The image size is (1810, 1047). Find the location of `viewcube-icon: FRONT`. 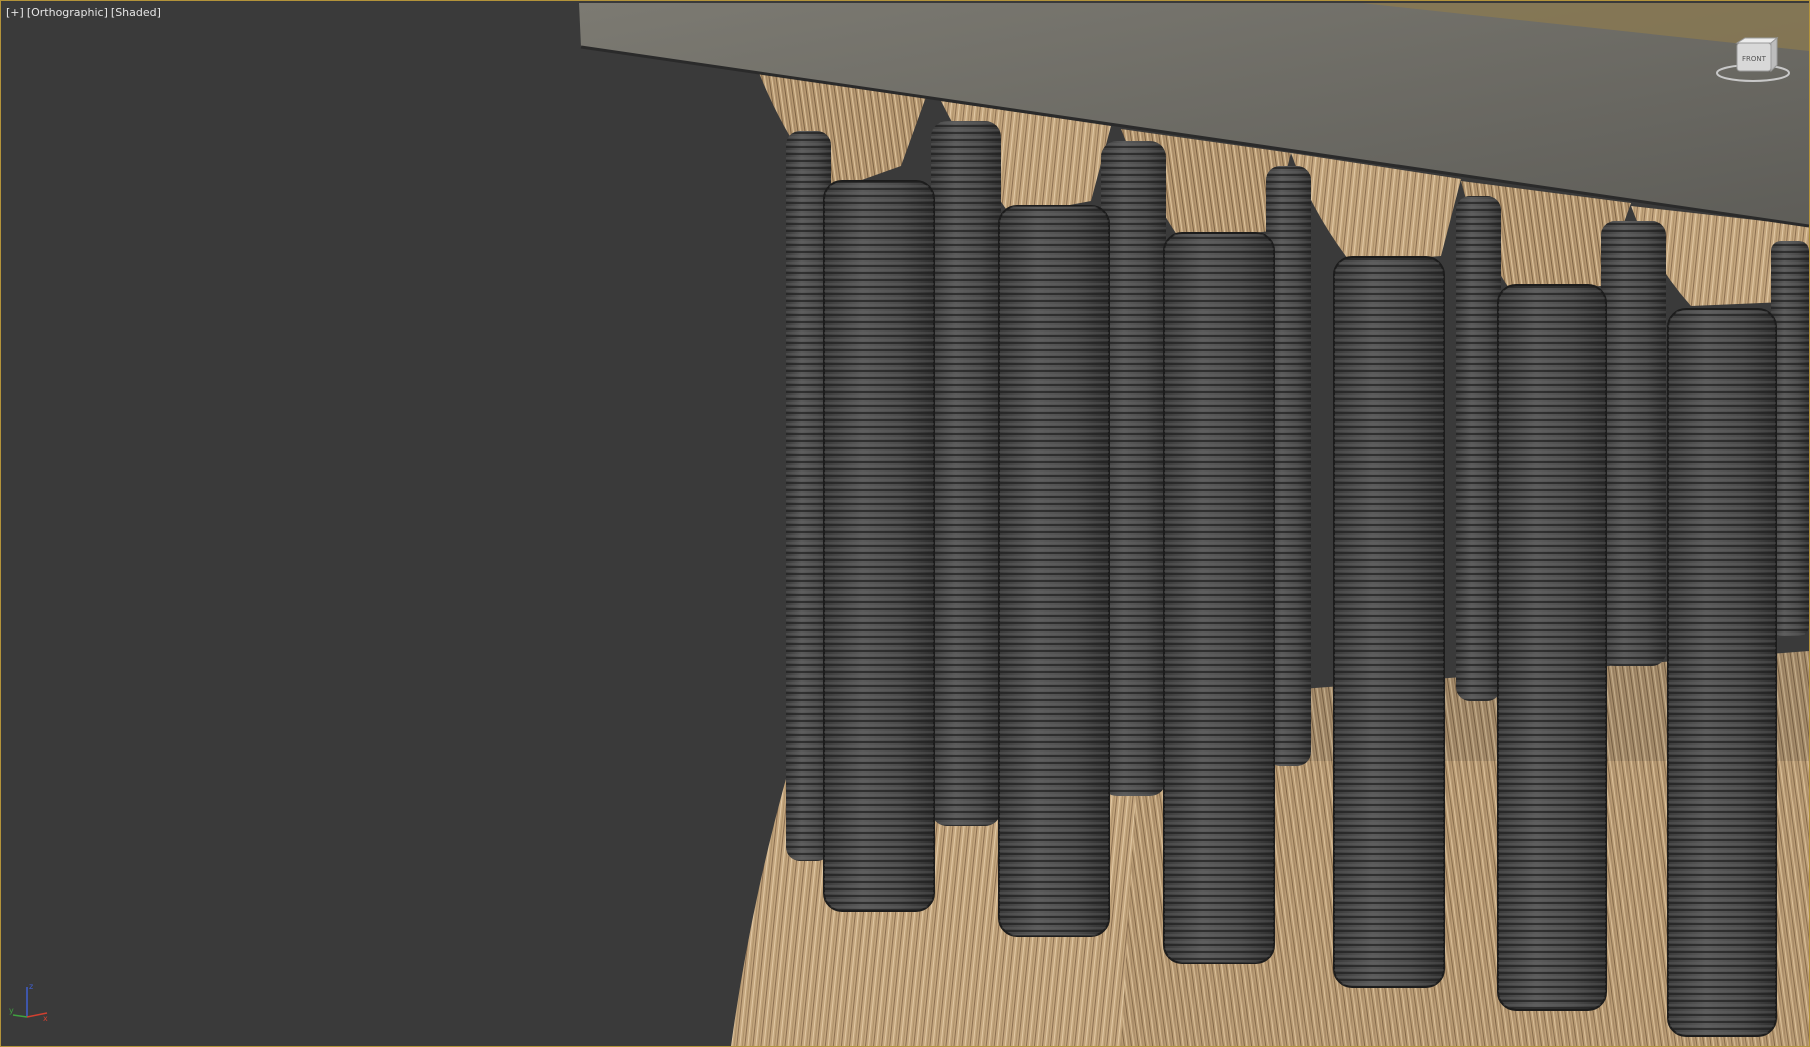

viewcube-icon: FRONT is located at coordinates (1753, 61).